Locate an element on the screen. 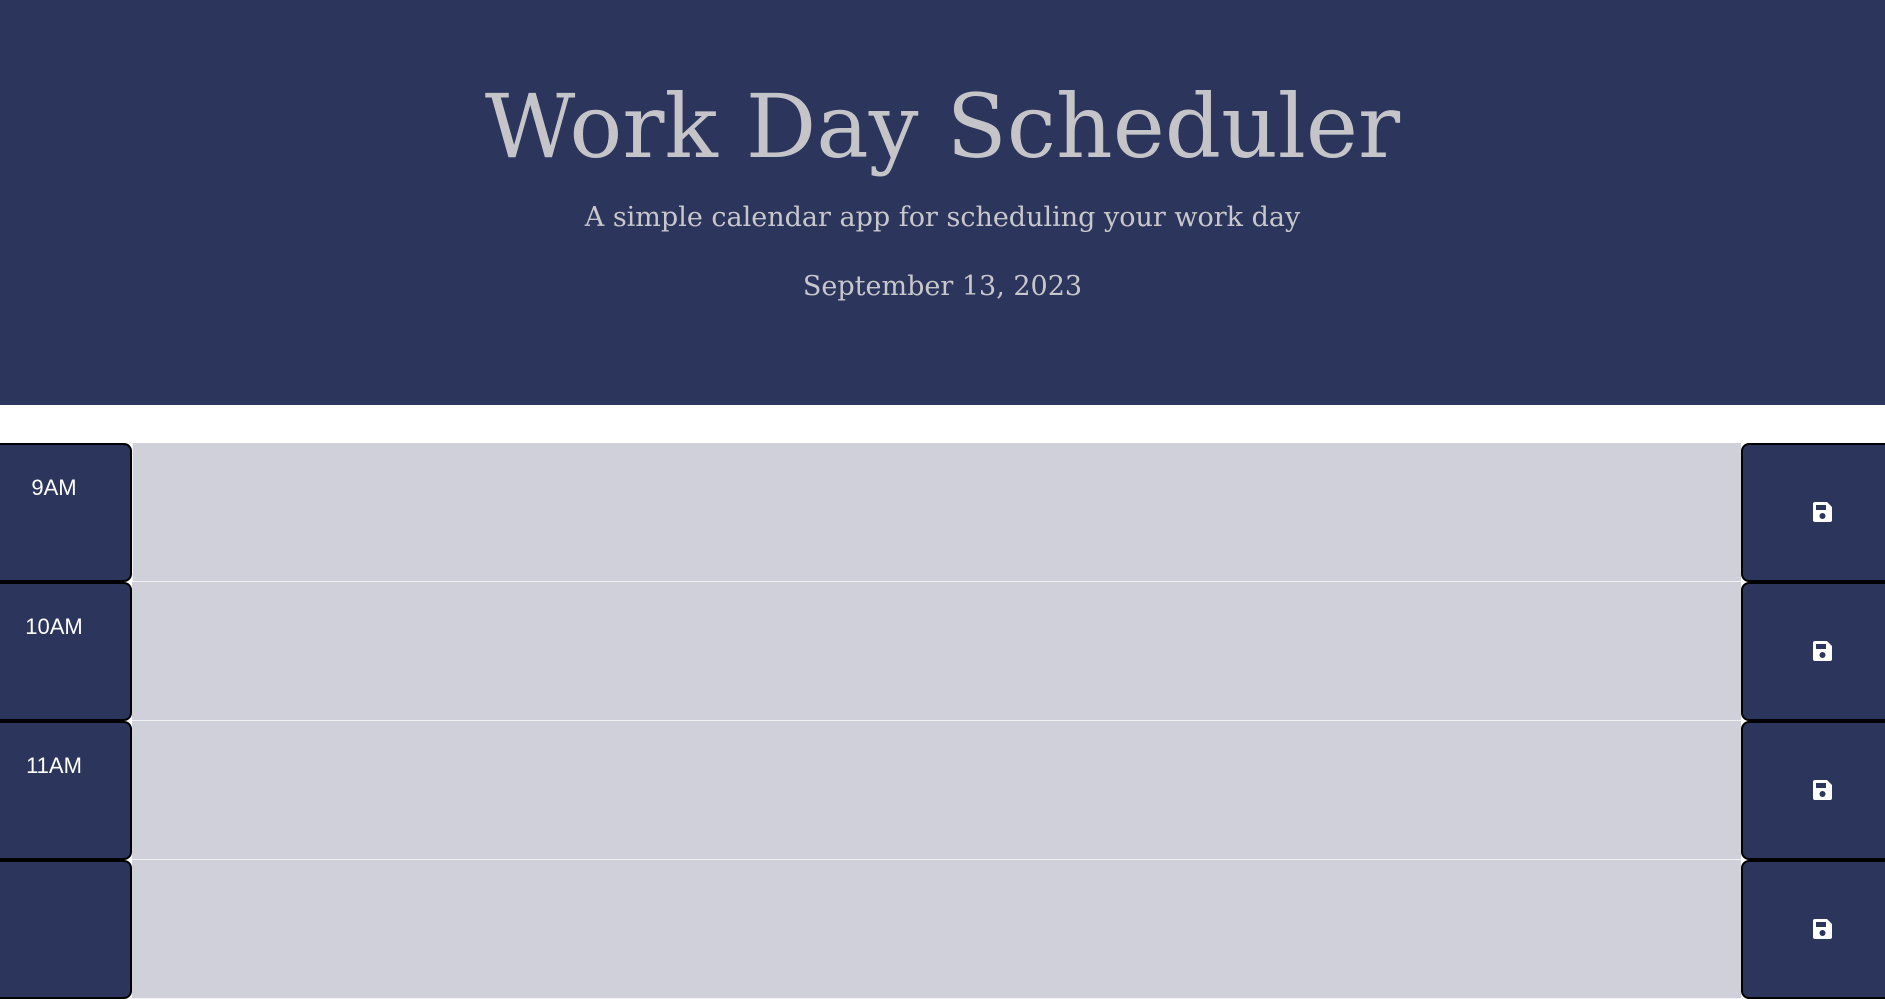 This screenshot has height=999, width=1885. hour-block is located at coordinates (66, 929).